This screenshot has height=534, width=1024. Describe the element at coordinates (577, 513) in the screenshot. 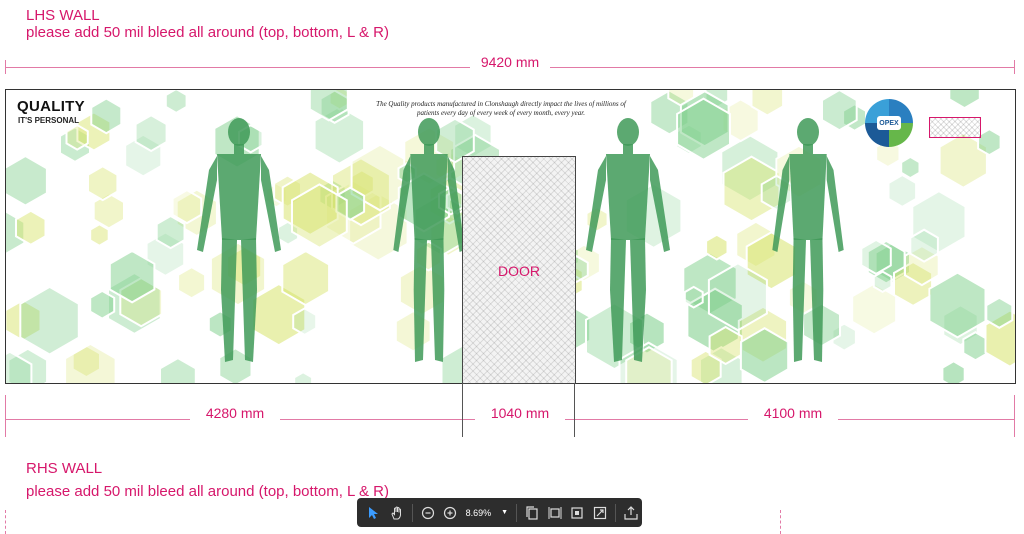

I see `fit-page-icon` at that location.